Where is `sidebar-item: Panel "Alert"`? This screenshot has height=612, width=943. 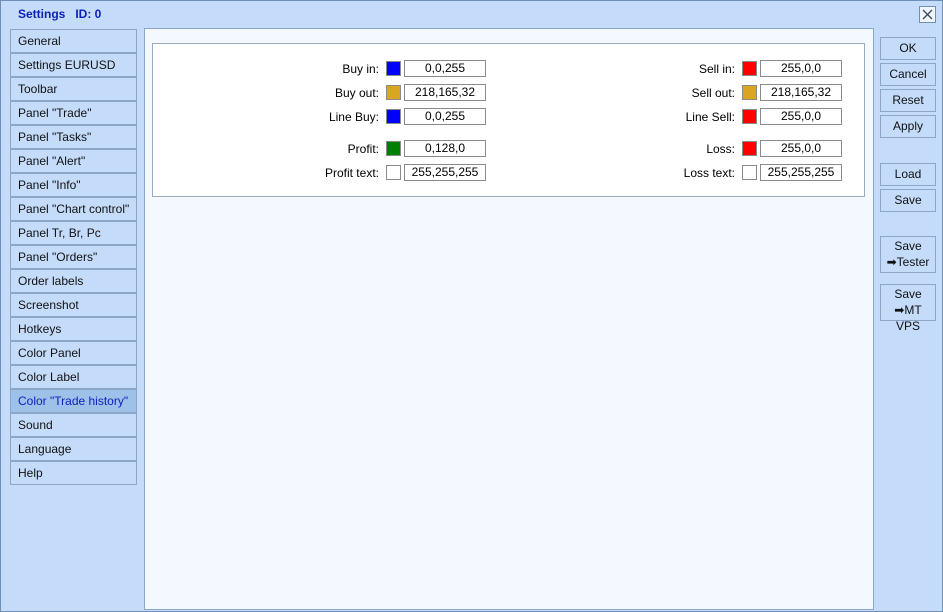
sidebar-item: Panel "Alert" is located at coordinates (73, 161).